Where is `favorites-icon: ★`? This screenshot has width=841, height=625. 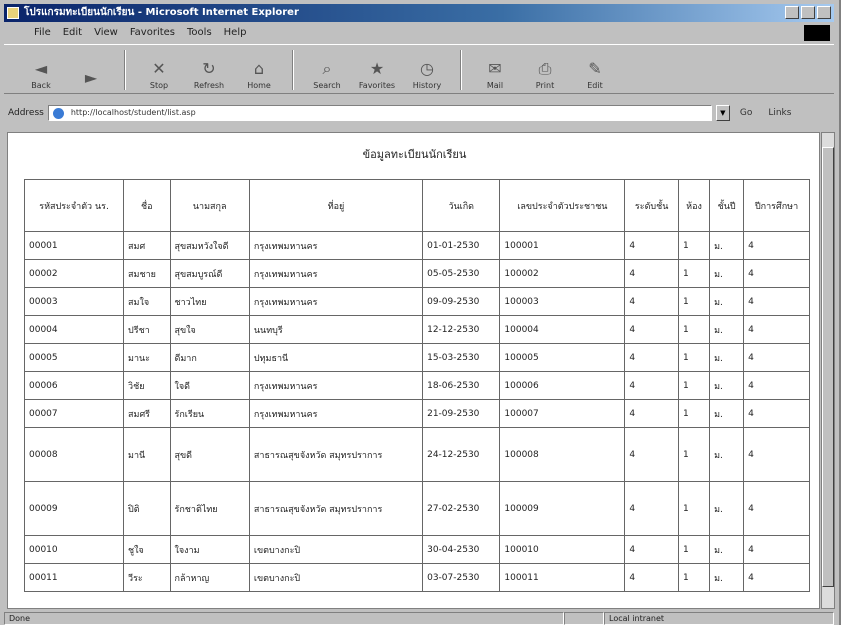 favorites-icon: ★ is located at coordinates (377, 68).